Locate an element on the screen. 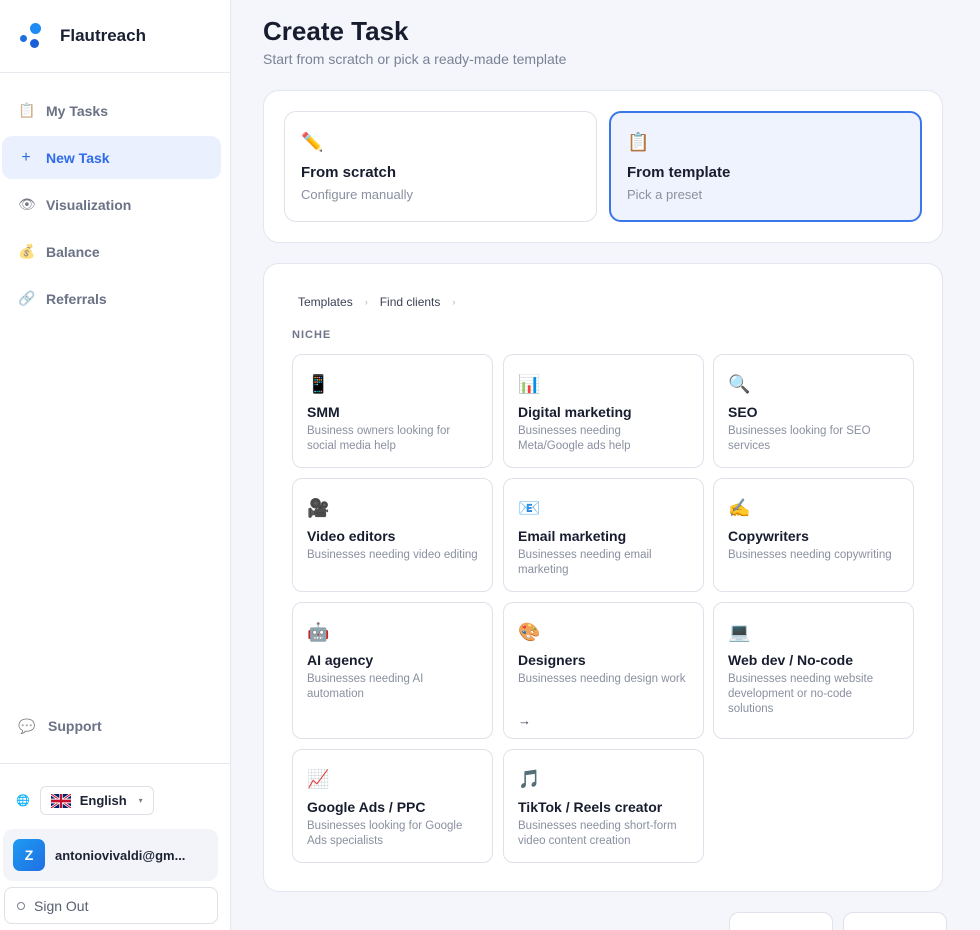 This screenshot has width=980, height=930. sidebar-item-visualization: 👁 Visualization is located at coordinates (111, 204).